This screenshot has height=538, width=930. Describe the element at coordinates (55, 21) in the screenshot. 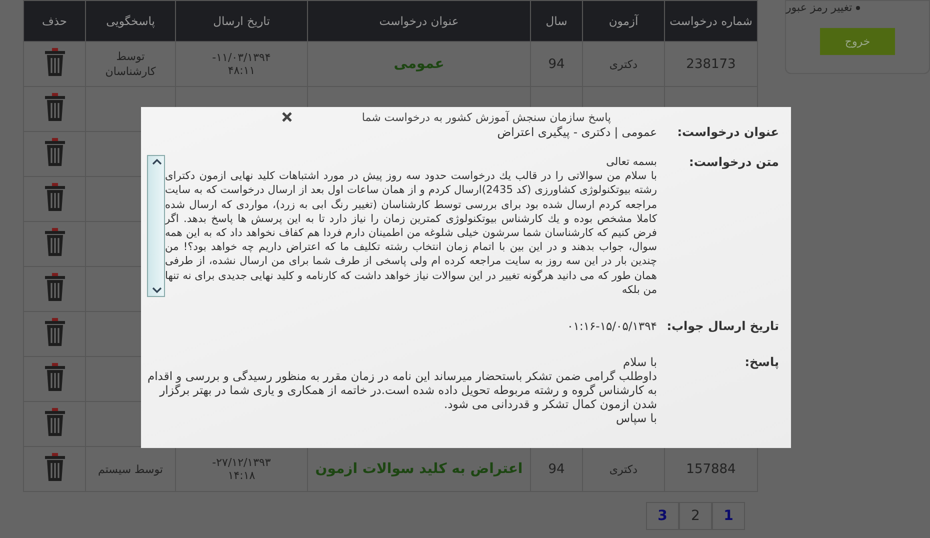

I see `column-header: حذف` at that location.